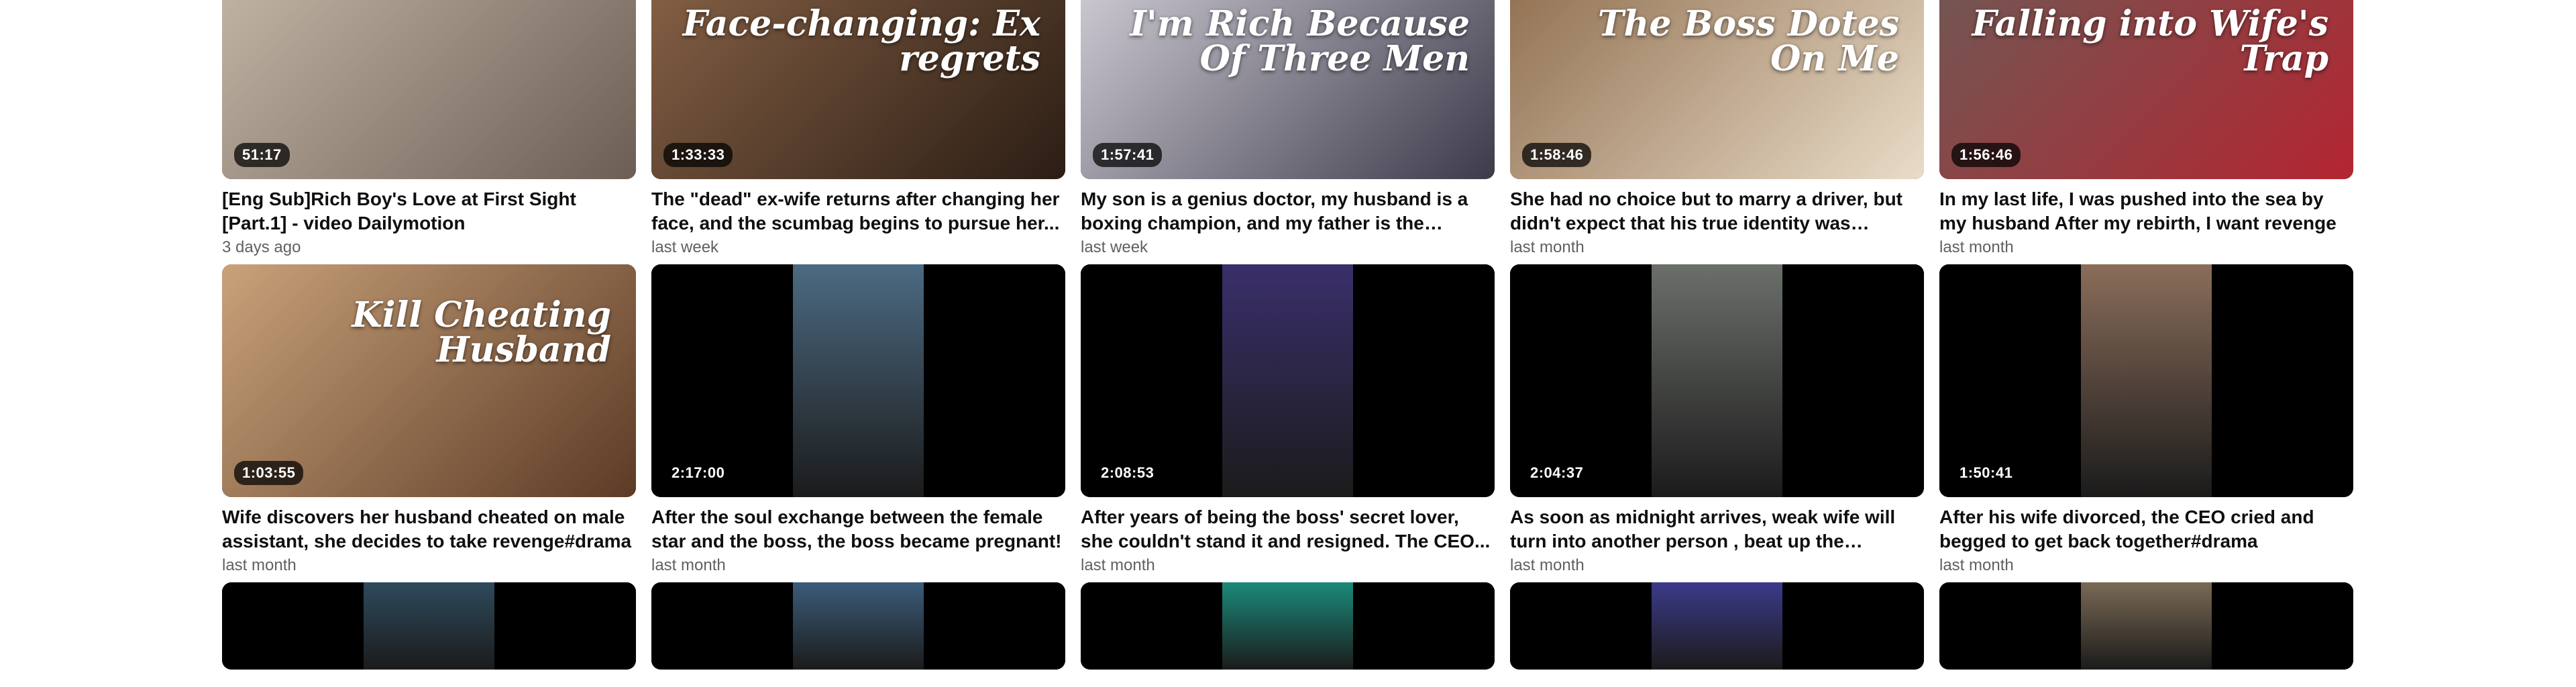 The width and height of the screenshot is (2576, 687). Describe the element at coordinates (269, 473) in the screenshot. I see `duration-badge: 1:03:55` at that location.